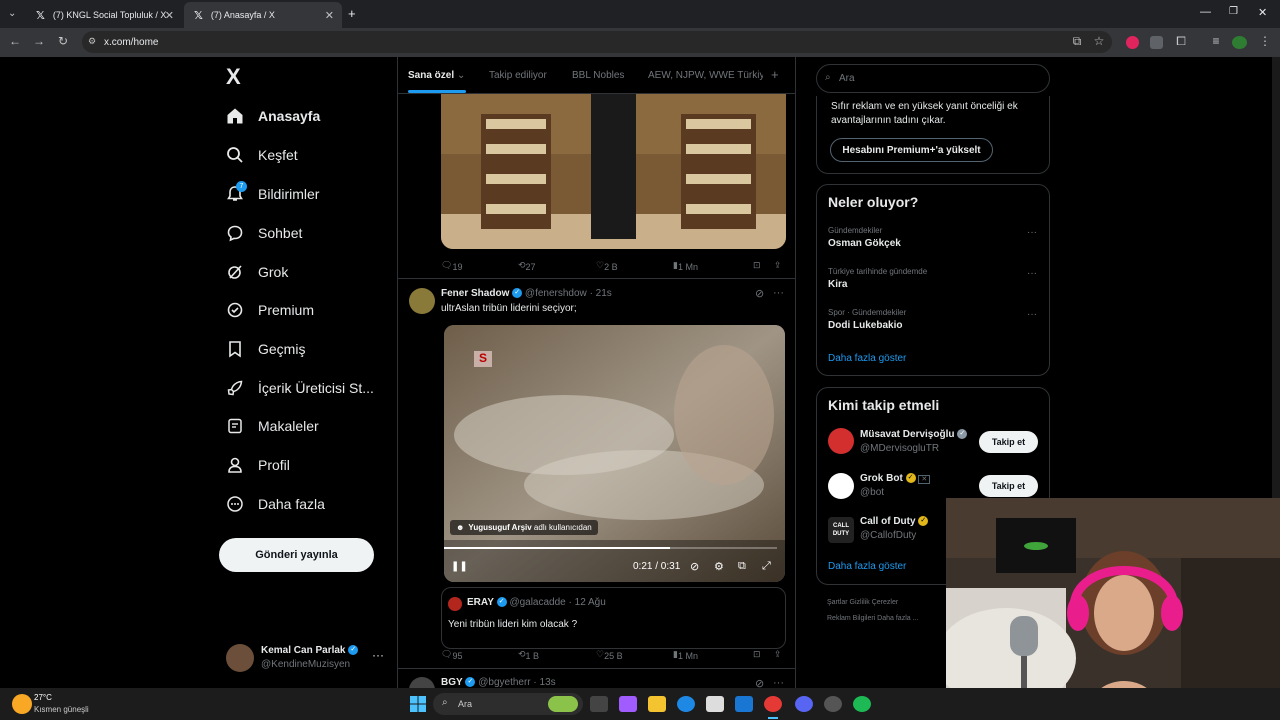 This screenshot has width=1280, height=720. Describe the element at coordinates (352, 13) in the screenshot. I see `new-tab-icon: +` at that location.